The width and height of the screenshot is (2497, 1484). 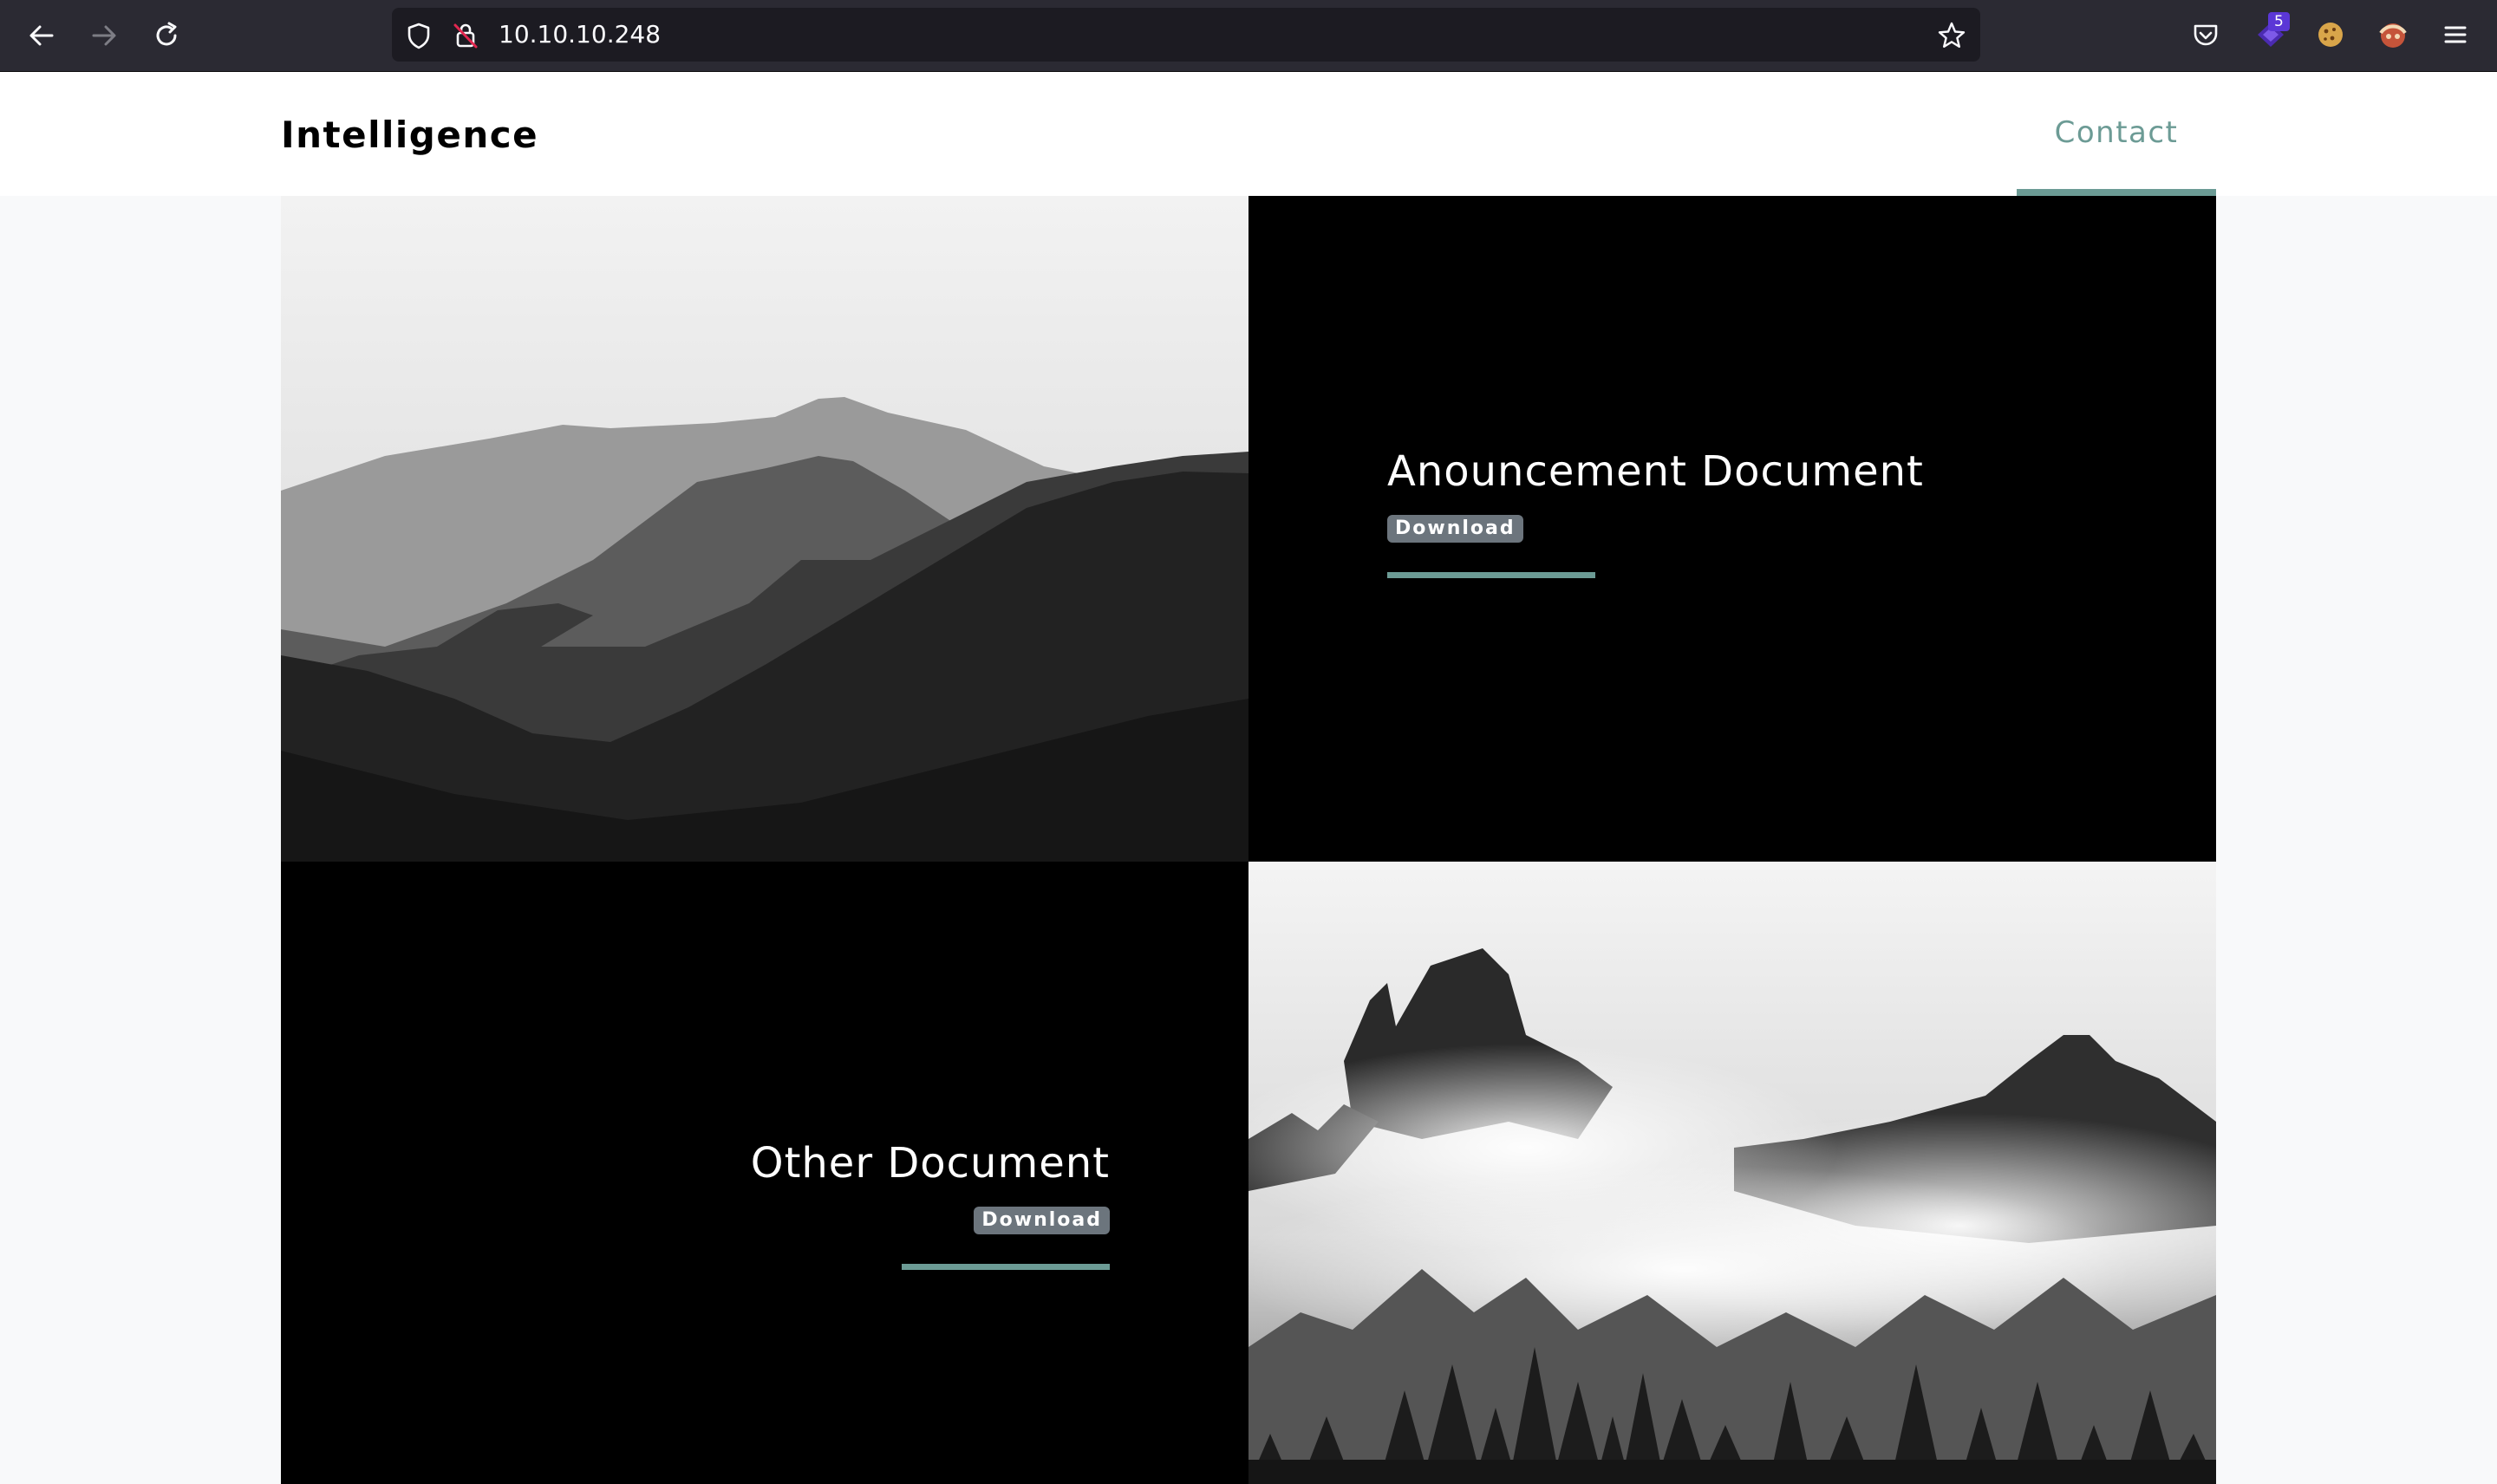 I want to click on url-text: 10.10.10.248, so click(x=580, y=35).